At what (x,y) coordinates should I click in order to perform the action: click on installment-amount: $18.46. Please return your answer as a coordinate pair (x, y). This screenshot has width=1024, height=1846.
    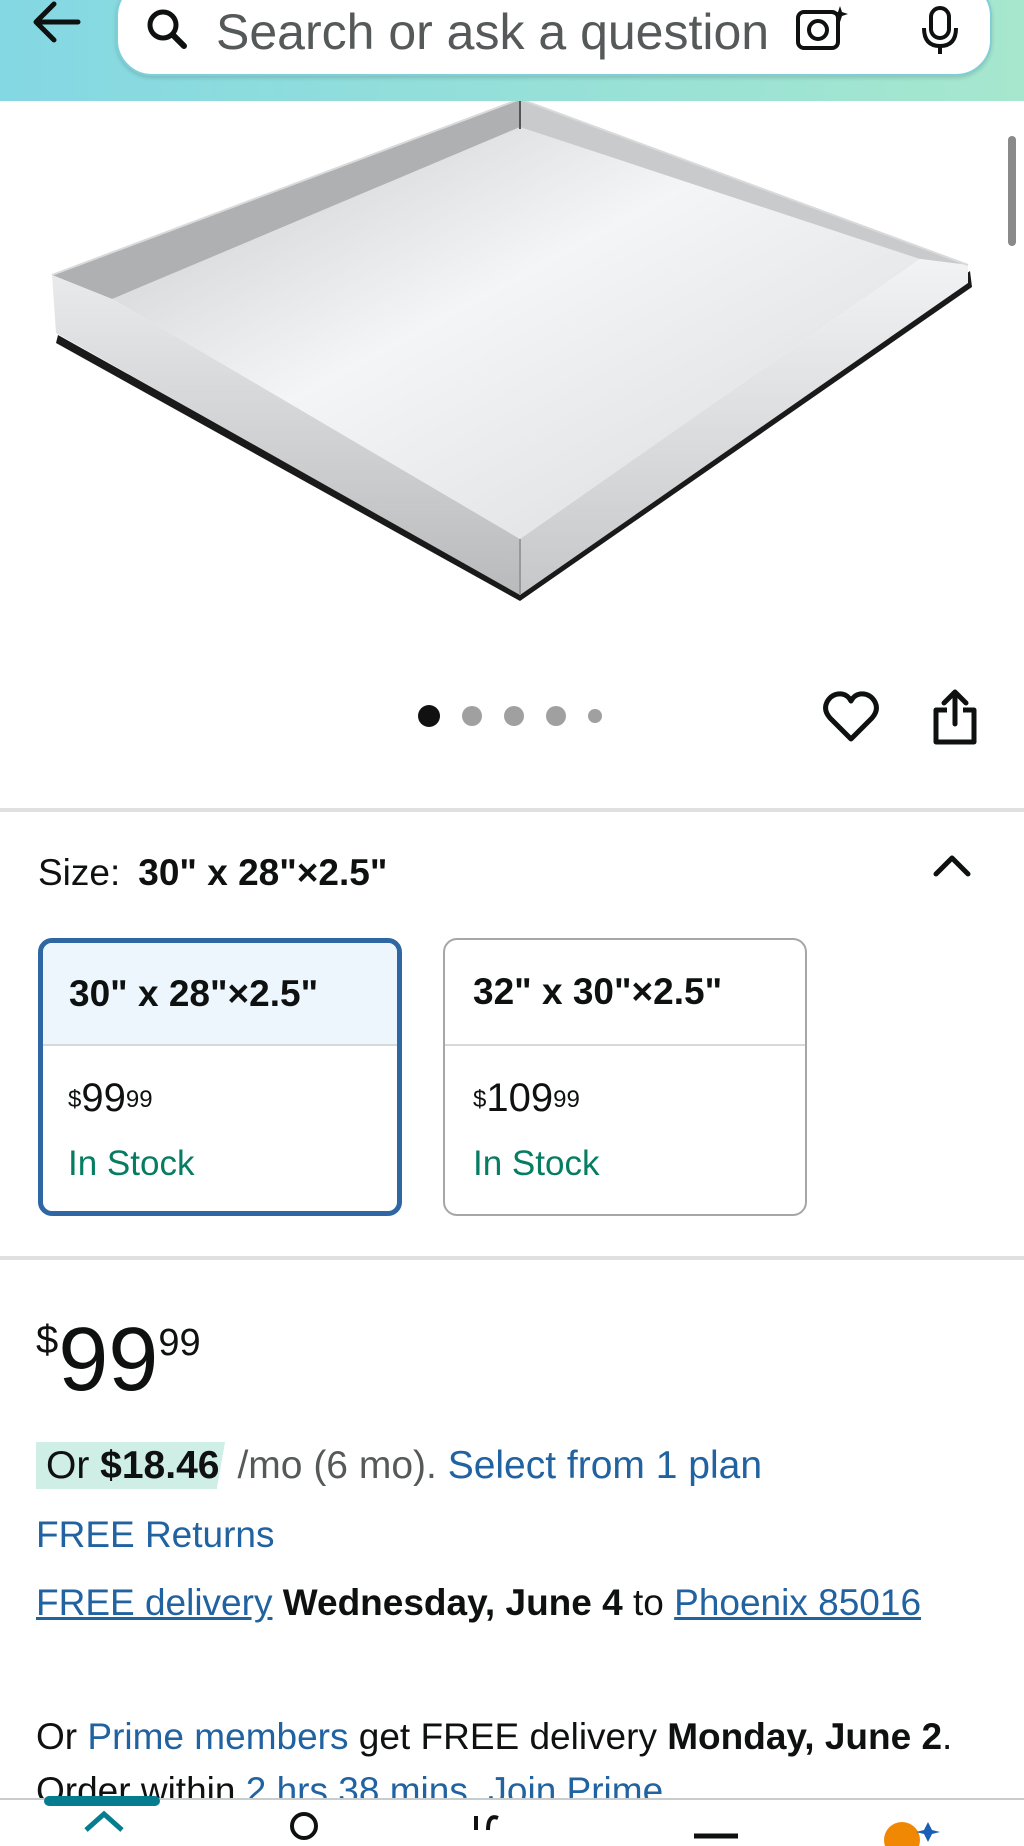
    Looking at the image, I should click on (160, 1465).